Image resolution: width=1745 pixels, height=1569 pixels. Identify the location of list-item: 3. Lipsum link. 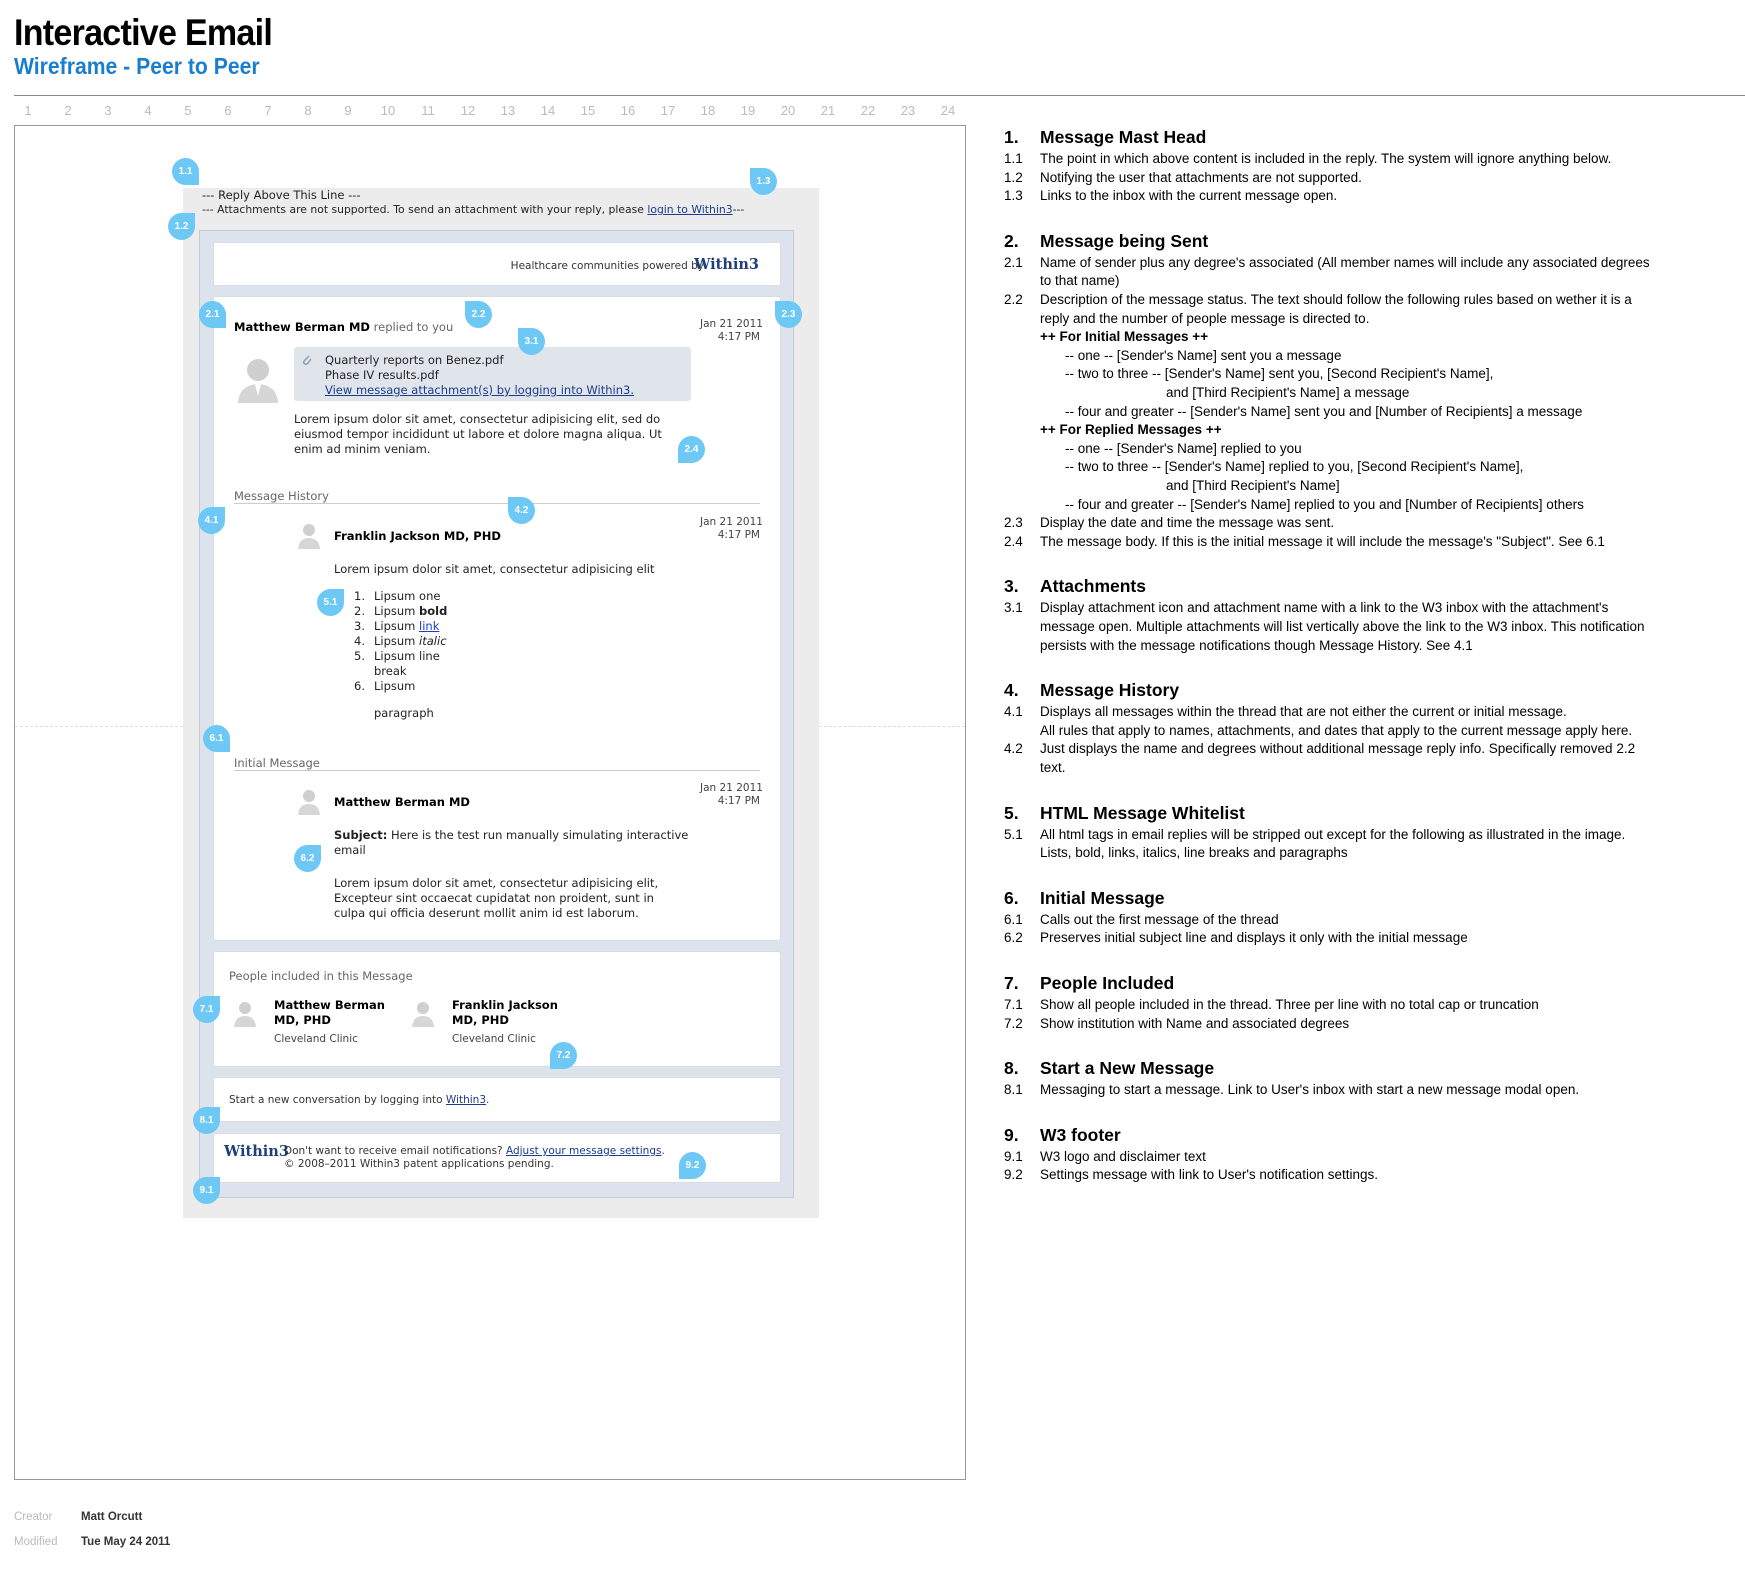
(400, 626).